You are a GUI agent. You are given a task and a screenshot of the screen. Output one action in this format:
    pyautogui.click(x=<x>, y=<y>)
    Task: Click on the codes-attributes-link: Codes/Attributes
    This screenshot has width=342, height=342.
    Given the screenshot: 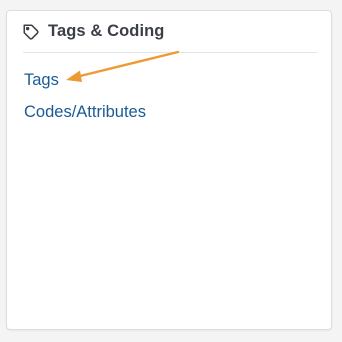 What is the action you would take?
    pyautogui.click(x=85, y=112)
    